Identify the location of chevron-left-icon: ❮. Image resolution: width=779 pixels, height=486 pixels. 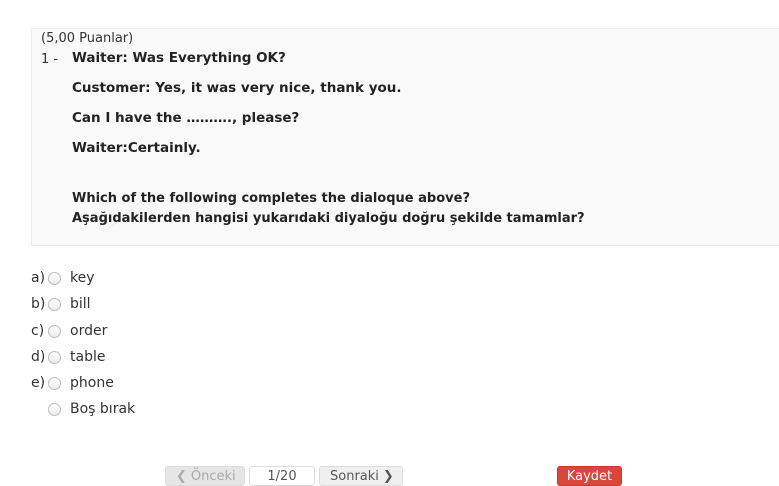
(181, 476).